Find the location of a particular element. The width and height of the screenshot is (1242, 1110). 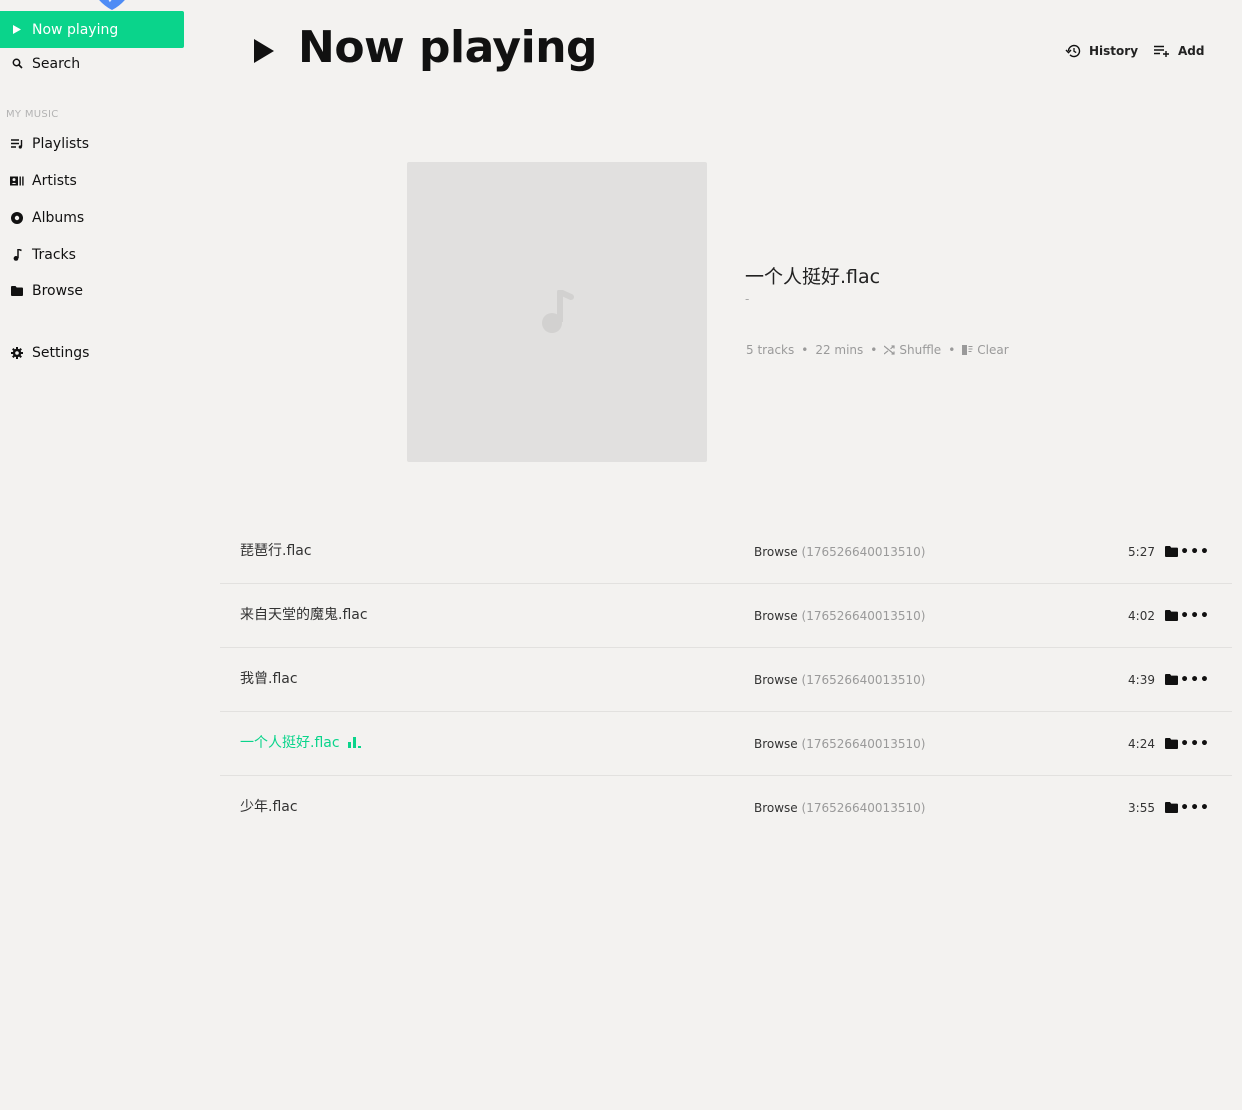

sidebar-item-artists: Artists is located at coordinates (92, 180).